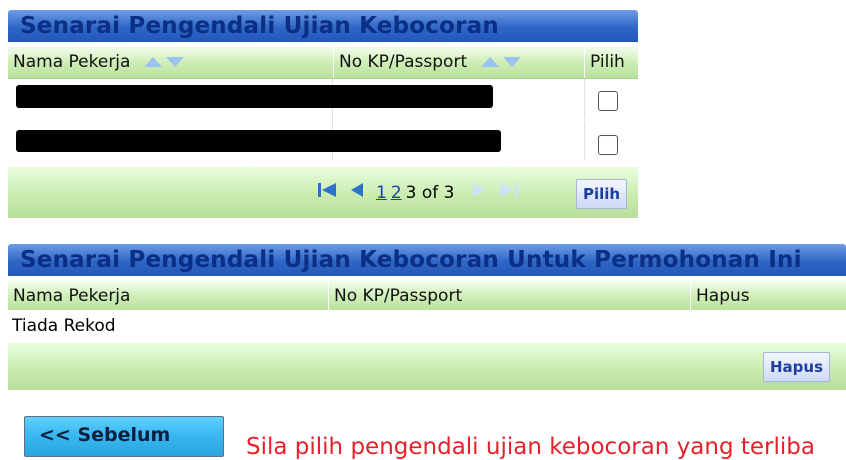 The image size is (846, 460). Describe the element at coordinates (479, 192) in the screenshot. I see `next-page-icon` at that location.